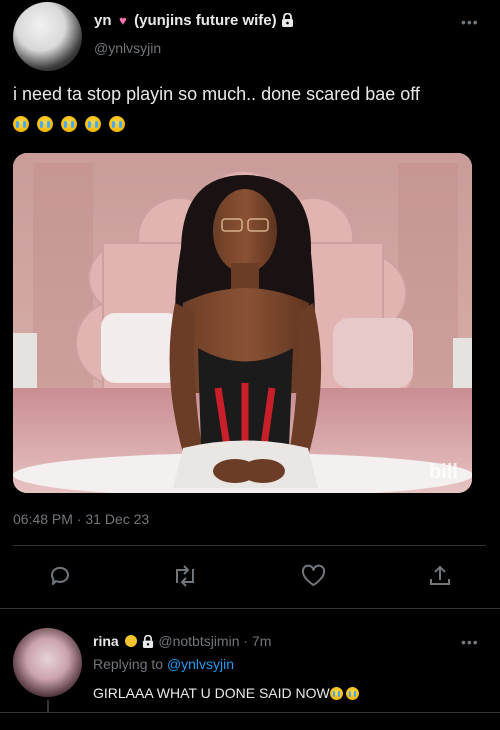  What do you see at coordinates (443, 472) in the screenshot?
I see `media-watermark: bill` at bounding box center [443, 472].